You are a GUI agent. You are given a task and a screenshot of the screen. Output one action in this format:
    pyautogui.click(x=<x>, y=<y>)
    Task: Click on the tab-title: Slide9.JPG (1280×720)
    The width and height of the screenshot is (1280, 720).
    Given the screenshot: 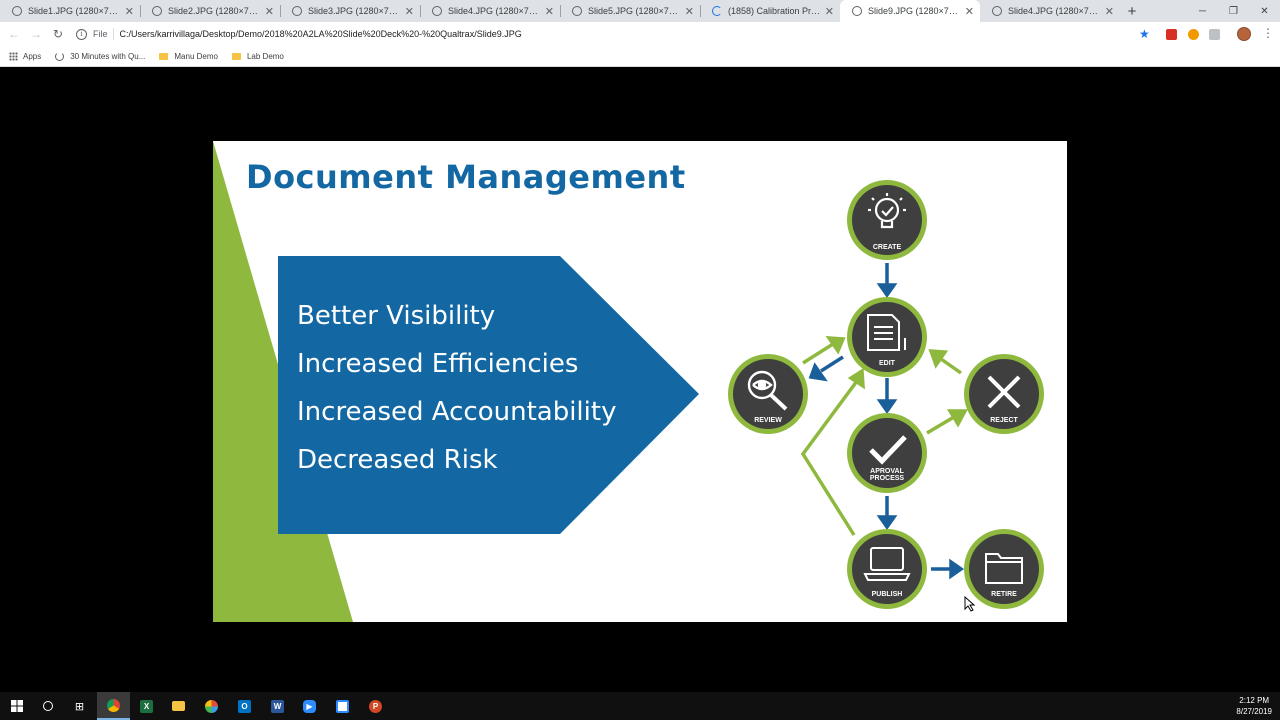 What is the action you would take?
    pyautogui.click(x=914, y=11)
    